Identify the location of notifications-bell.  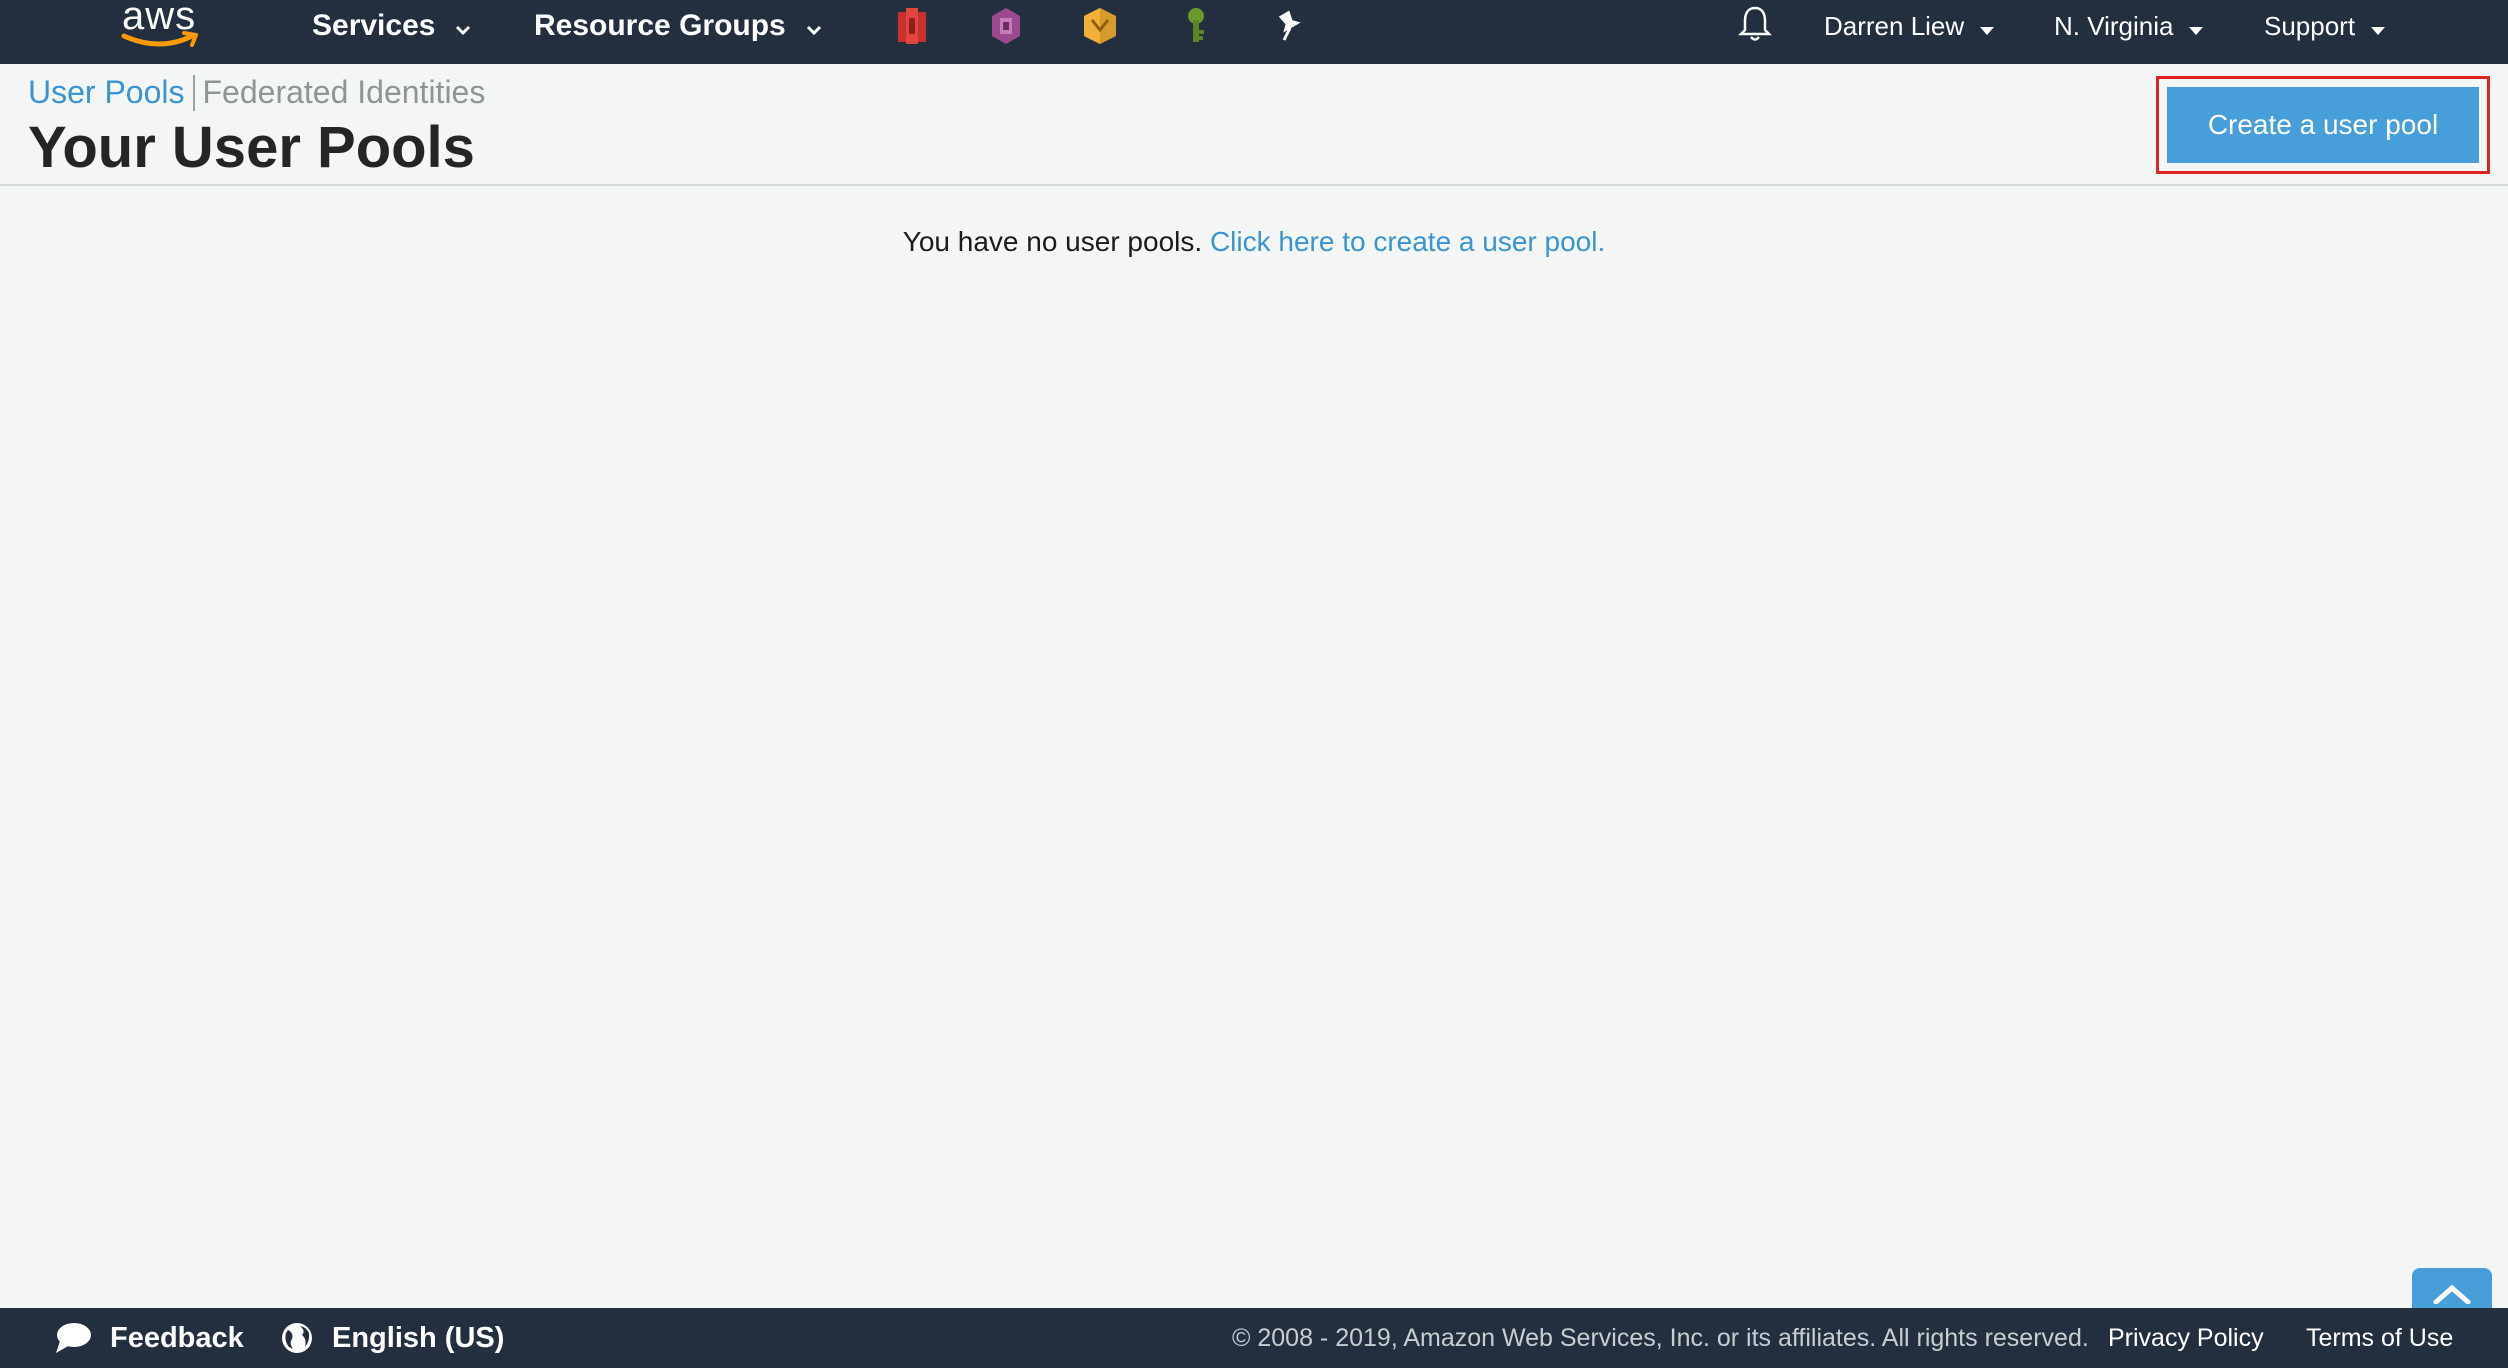
(1755, 26).